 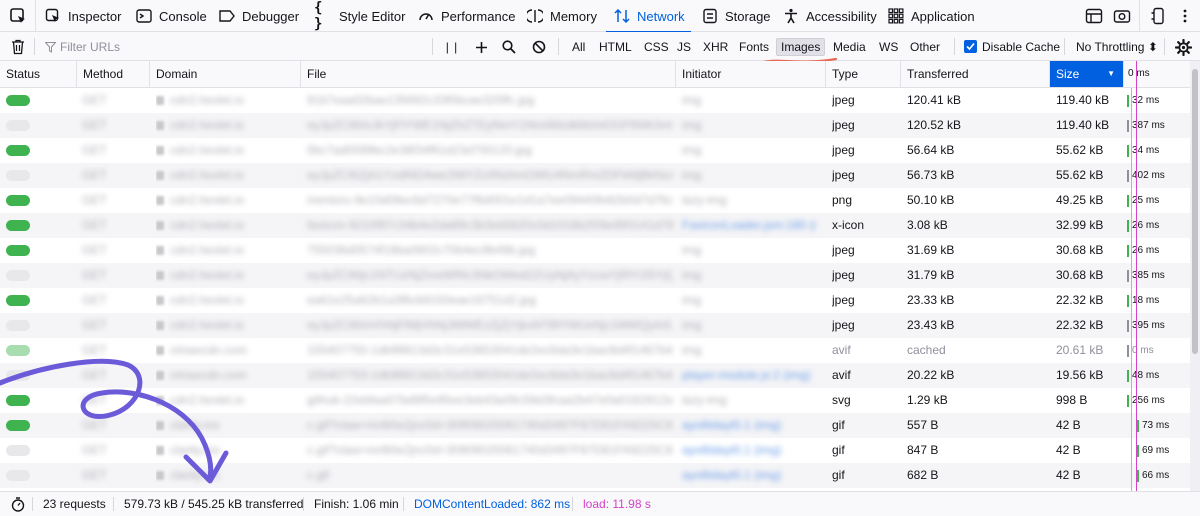 What do you see at coordinates (509, 47) in the screenshot?
I see `search-button` at bounding box center [509, 47].